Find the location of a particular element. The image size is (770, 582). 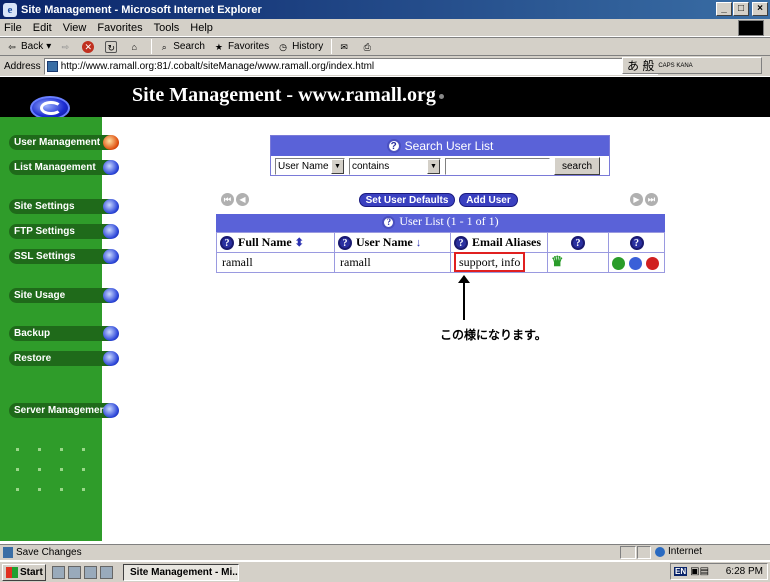

column-email-aliases: ? Email Aliases is located at coordinates (499, 242).